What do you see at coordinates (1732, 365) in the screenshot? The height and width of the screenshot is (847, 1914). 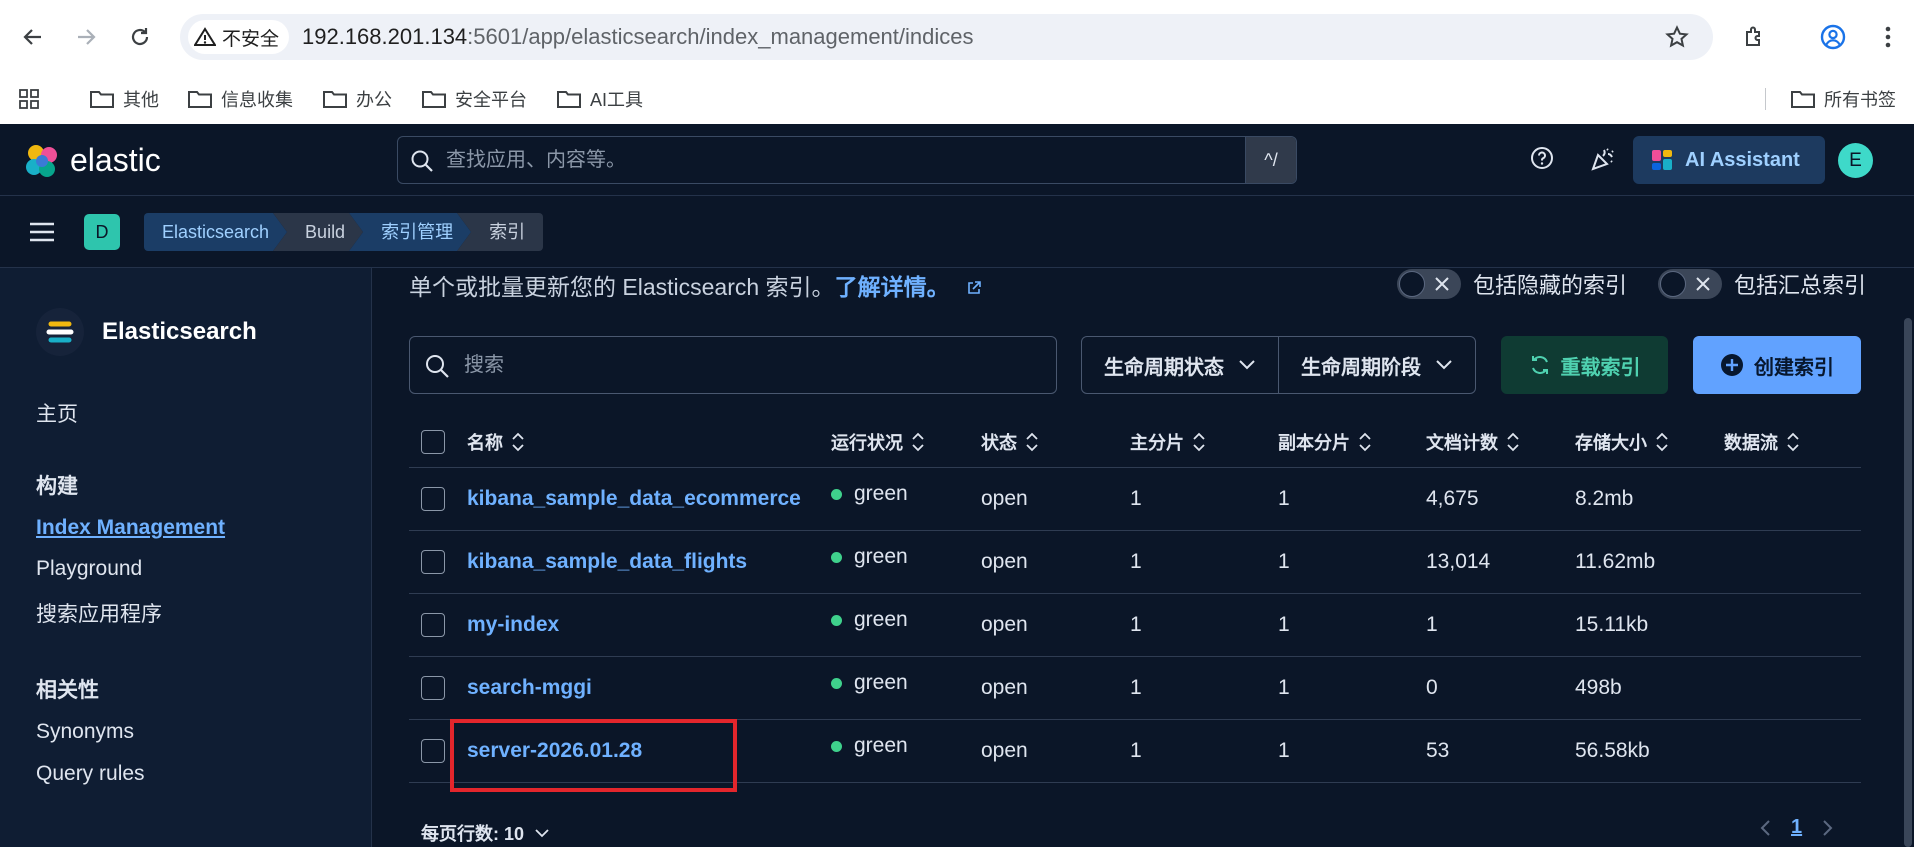 I see `plus-circle-icon` at bounding box center [1732, 365].